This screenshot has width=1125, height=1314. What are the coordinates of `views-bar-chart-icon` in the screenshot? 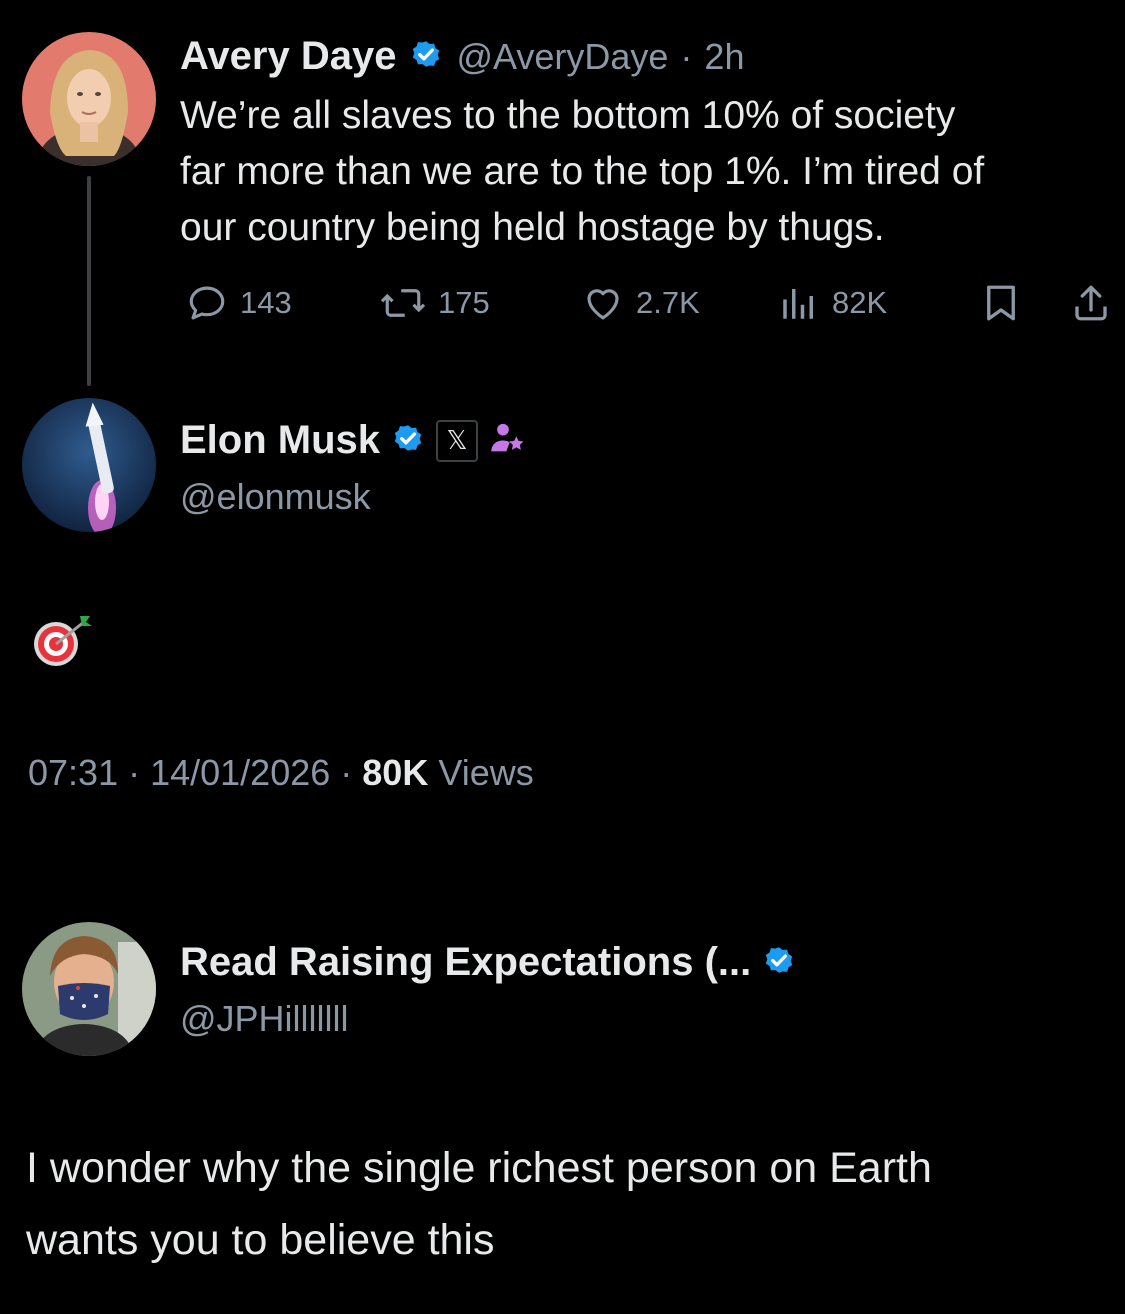 It's located at (798, 304).